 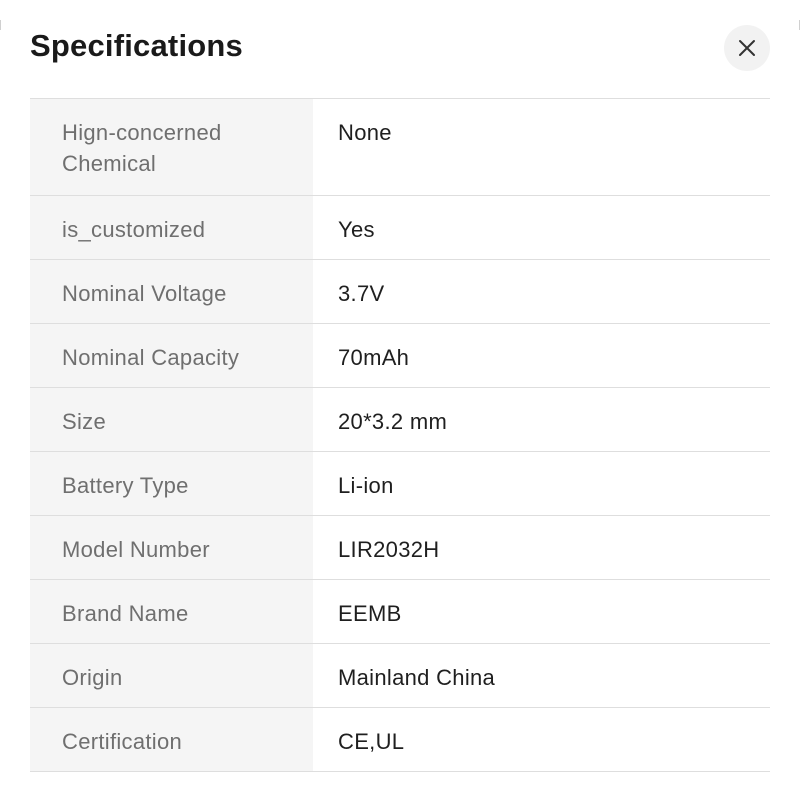 I want to click on spec-value: Li-ion, so click(x=366, y=485).